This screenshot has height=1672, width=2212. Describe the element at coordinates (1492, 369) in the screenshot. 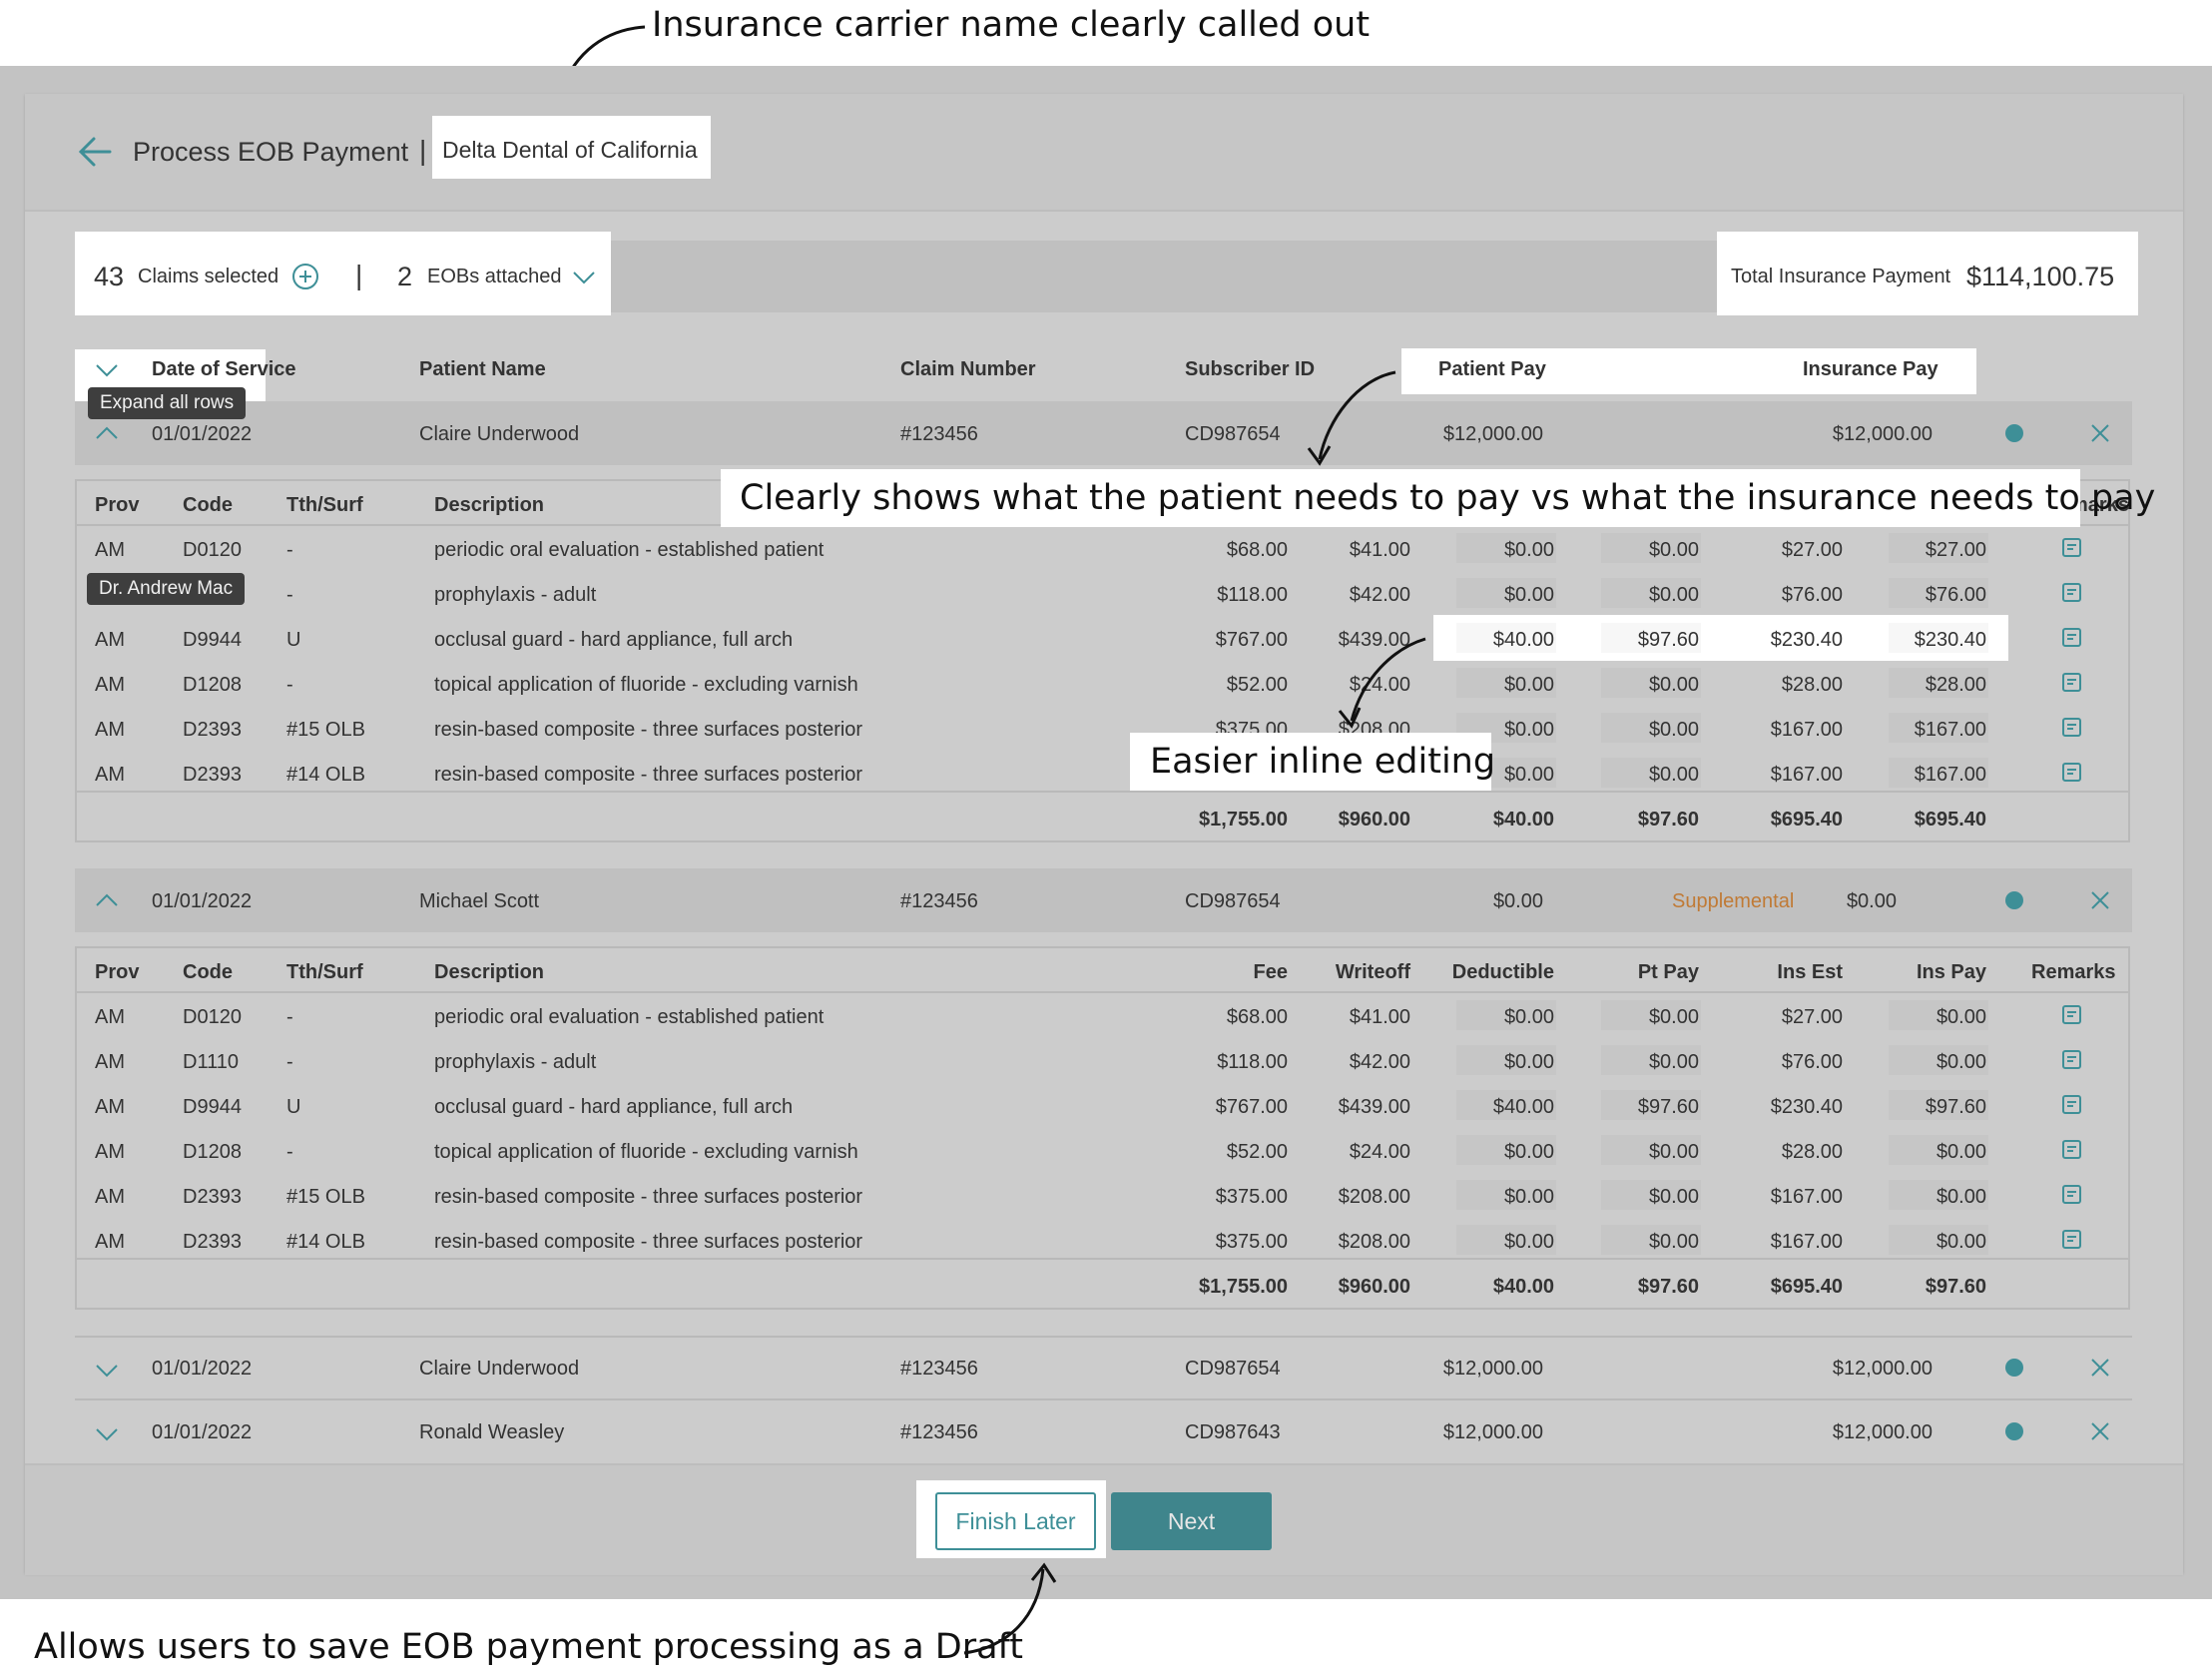

I see `col-patient-pay: Patient Pay` at that location.